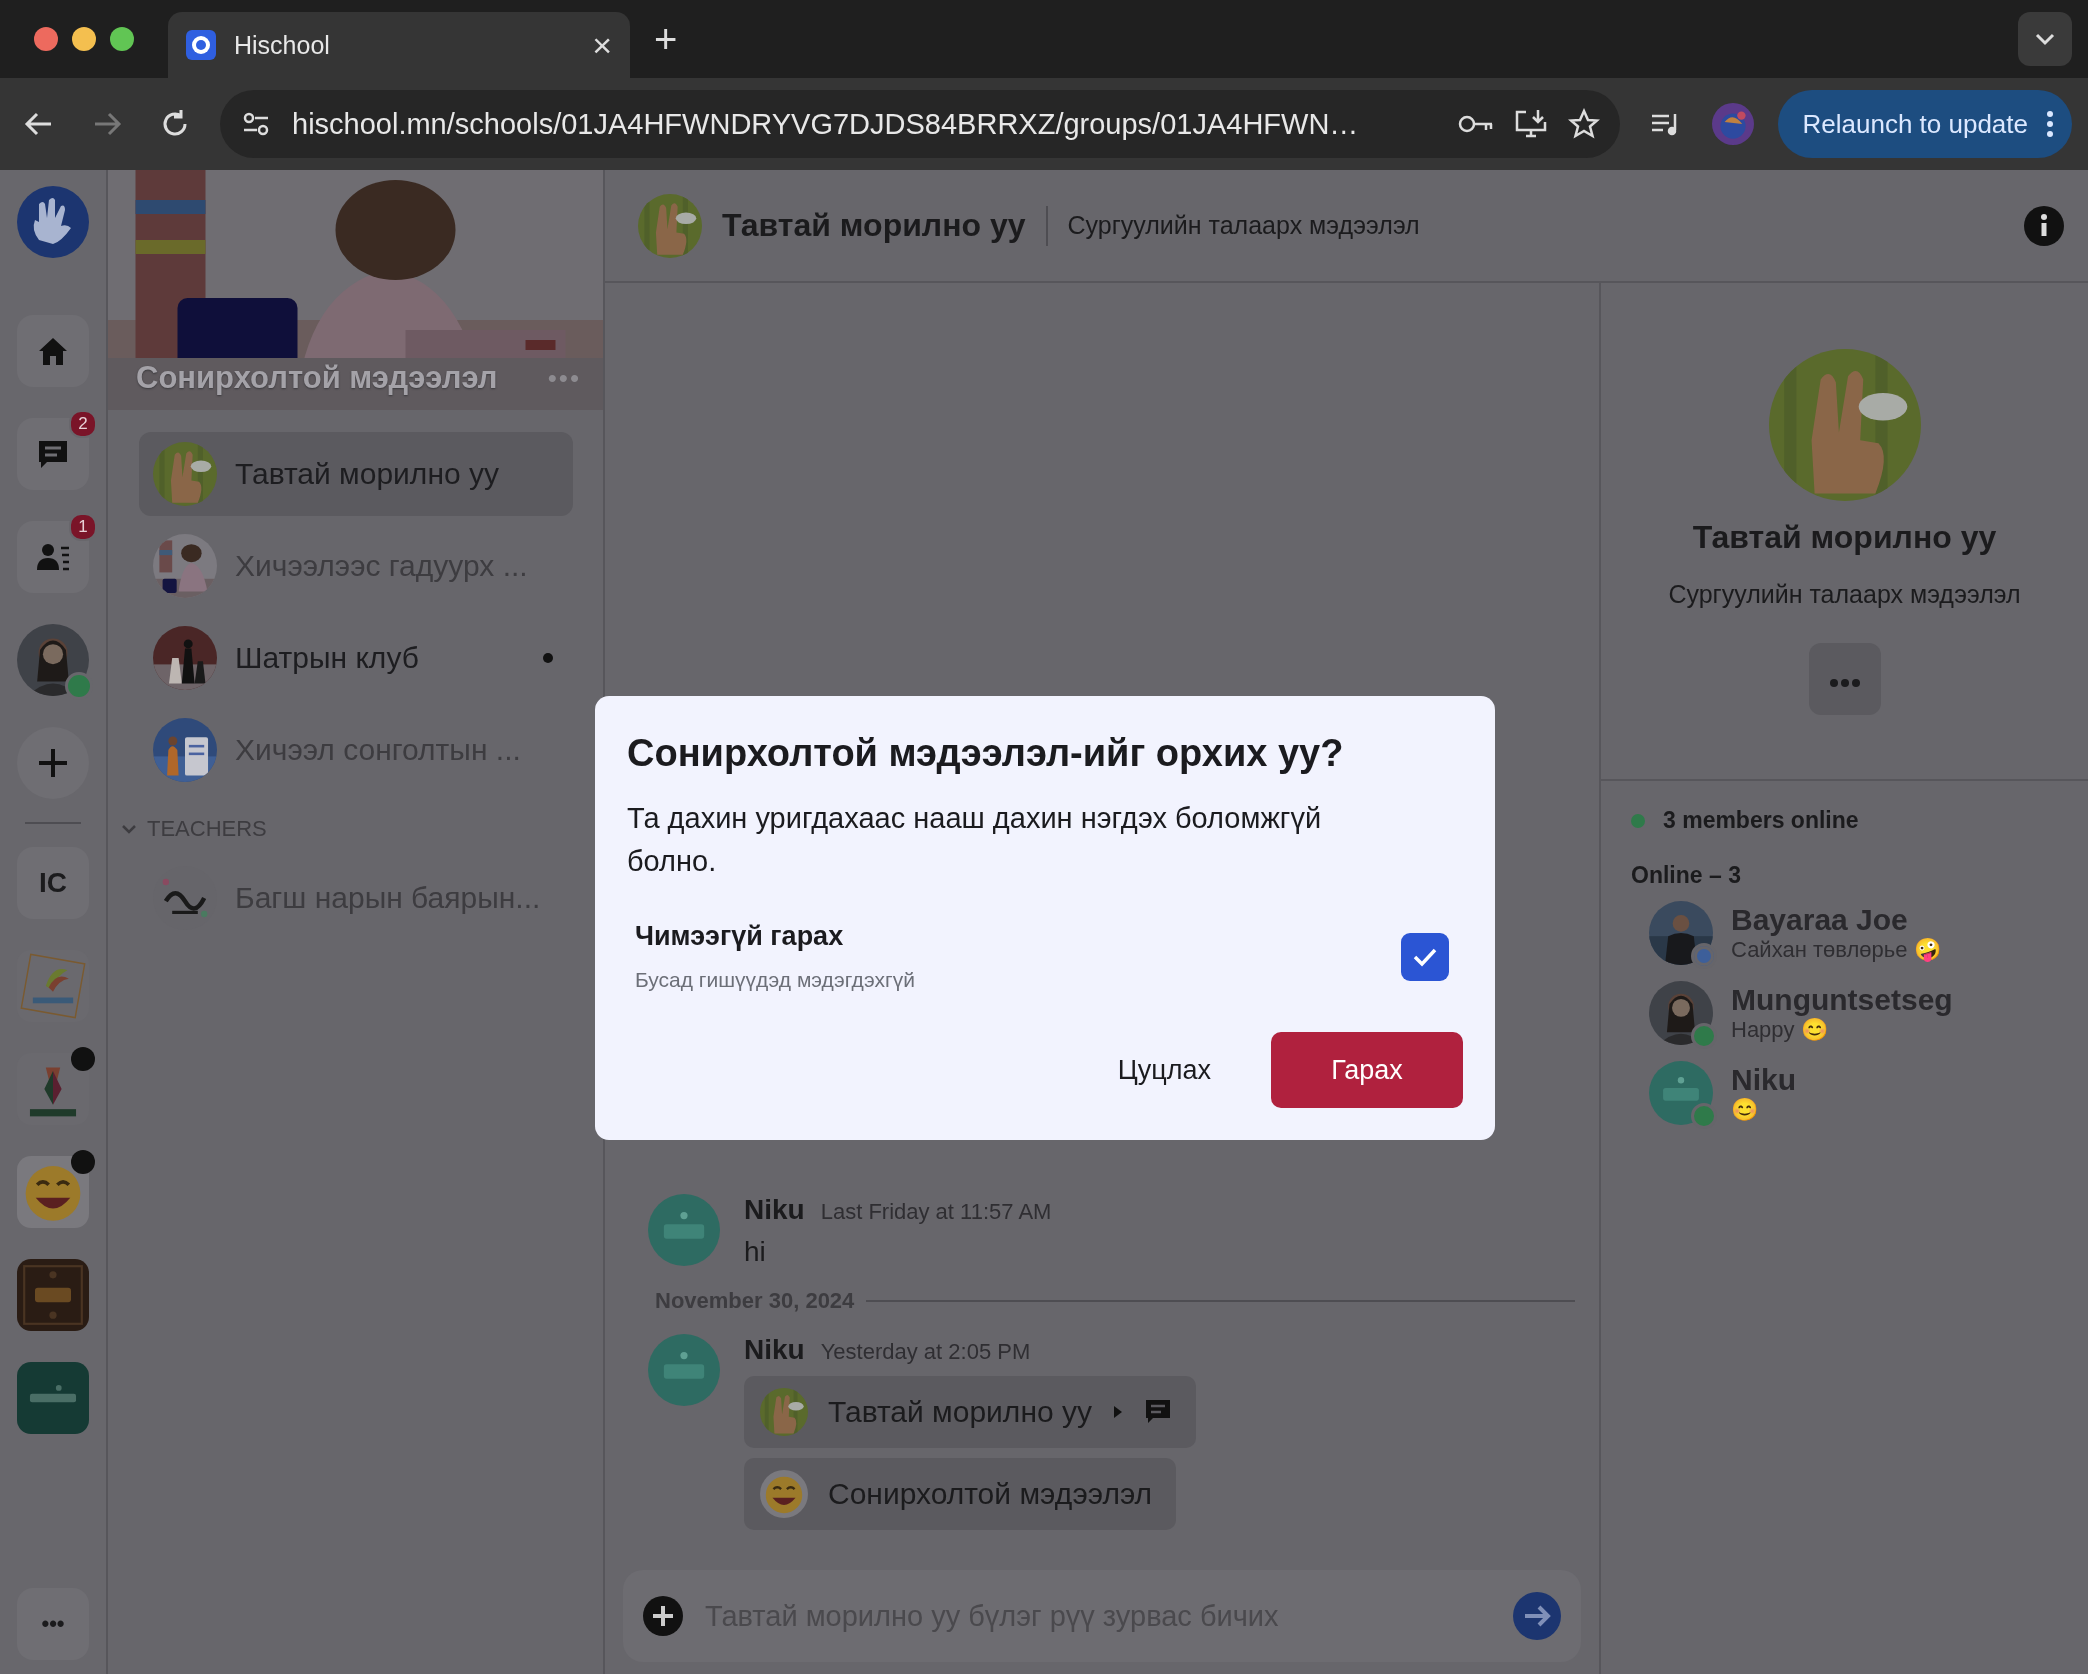 The image size is (2088, 1674). What do you see at coordinates (356, 474) in the screenshot?
I see `channel-item: Тавтай морилно уу` at bounding box center [356, 474].